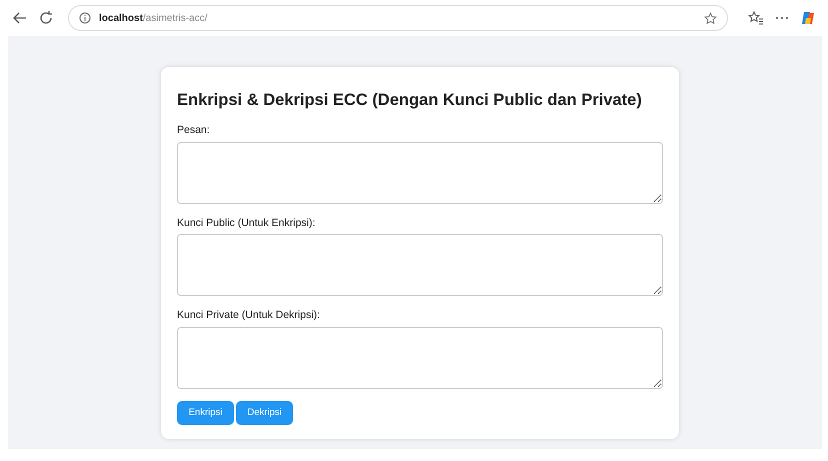 This screenshot has height=461, width=828. Describe the element at coordinates (194, 130) in the screenshot. I see `field-label: Pesan:` at that location.